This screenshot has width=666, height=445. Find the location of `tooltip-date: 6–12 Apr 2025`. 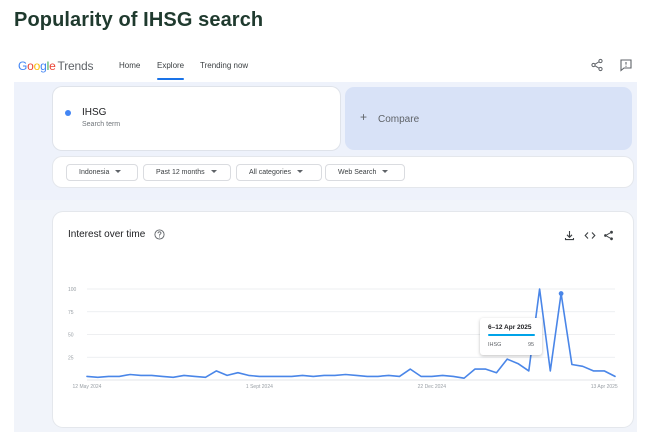

tooltip-date: 6–12 Apr 2025 is located at coordinates (510, 327).